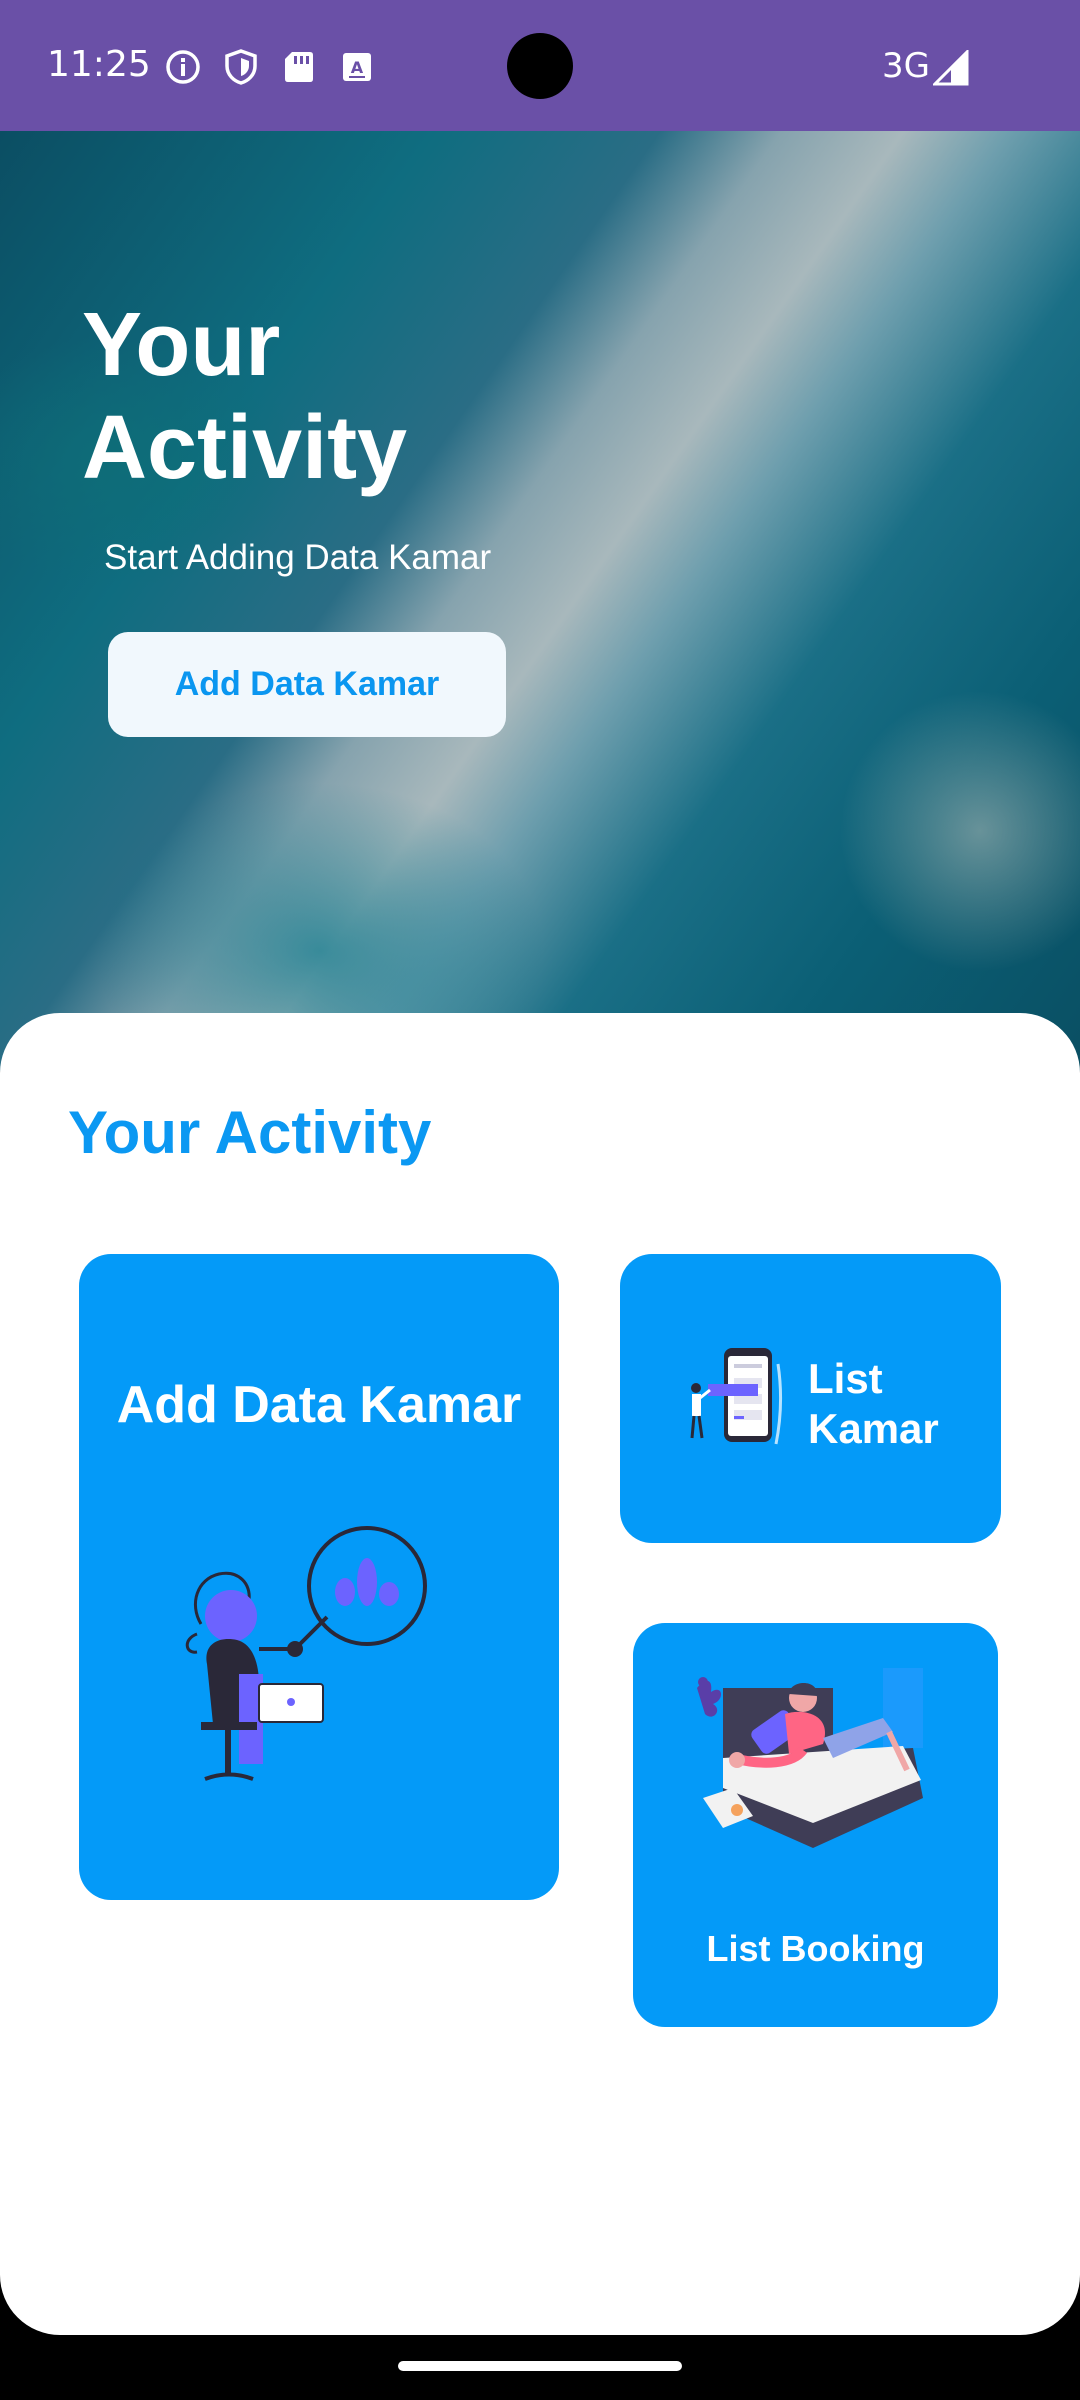 This screenshot has width=1080, height=2400. What do you see at coordinates (736, 1396) in the screenshot?
I see `phone-list-illustration` at bounding box center [736, 1396].